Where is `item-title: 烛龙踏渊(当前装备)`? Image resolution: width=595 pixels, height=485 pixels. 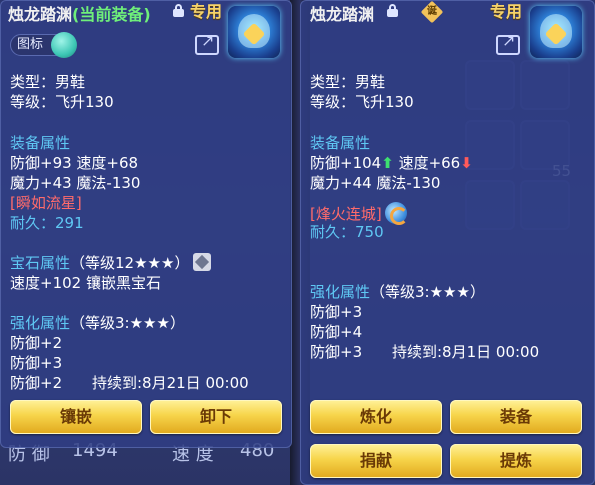 item-title: 烛龙踏渊(当前装备) is located at coordinates (79, 13).